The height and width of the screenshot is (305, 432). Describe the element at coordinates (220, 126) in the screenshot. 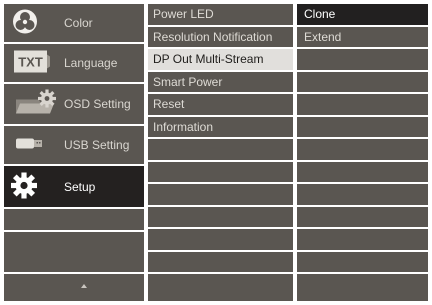

I see `setup-item-information: Information` at that location.